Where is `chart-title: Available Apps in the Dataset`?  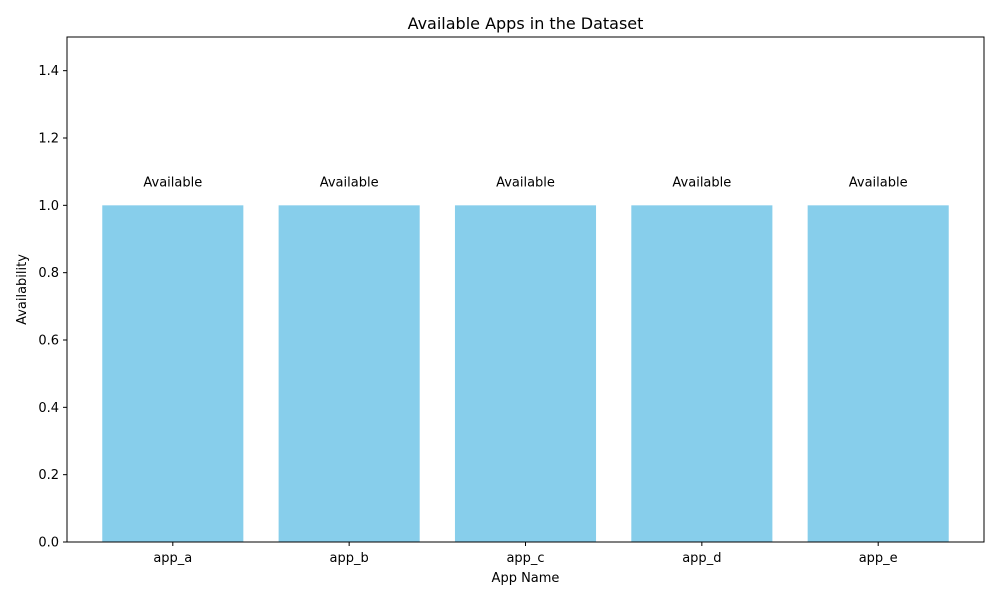 chart-title: Available Apps in the Dataset is located at coordinates (526, 23).